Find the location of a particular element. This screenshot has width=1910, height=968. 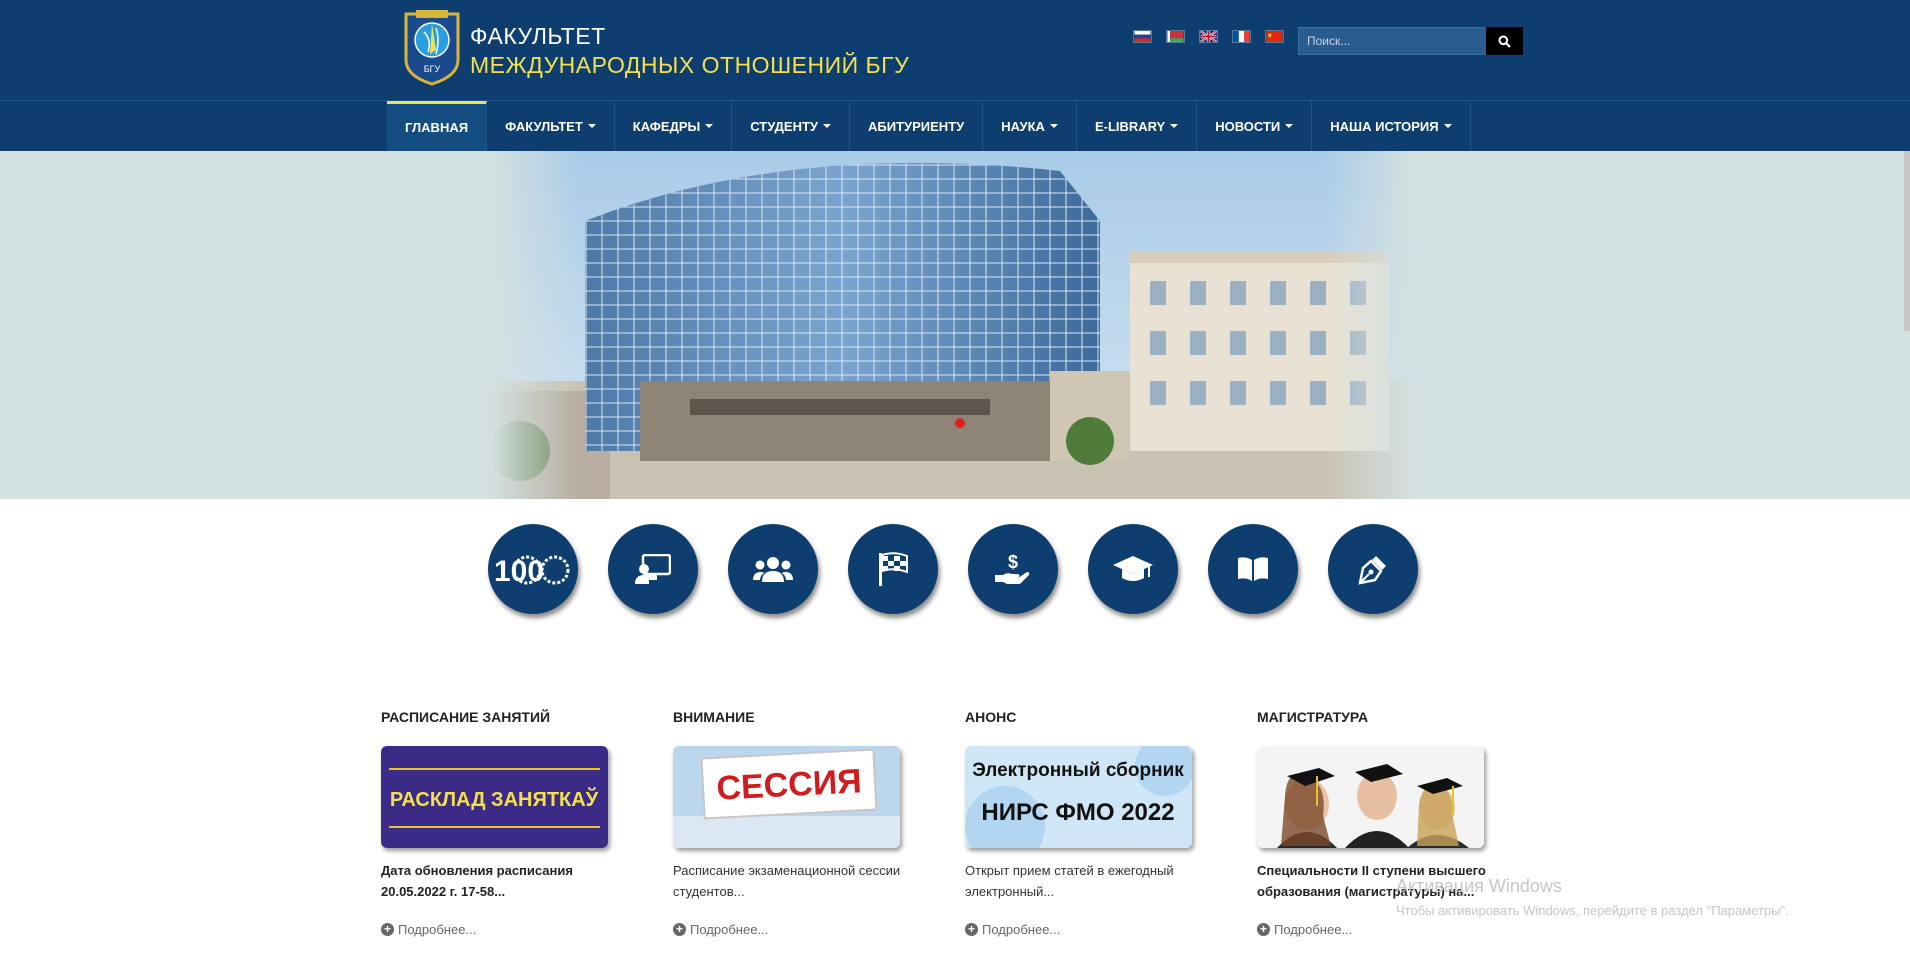

crest-label: БГУ is located at coordinates (432, 69).